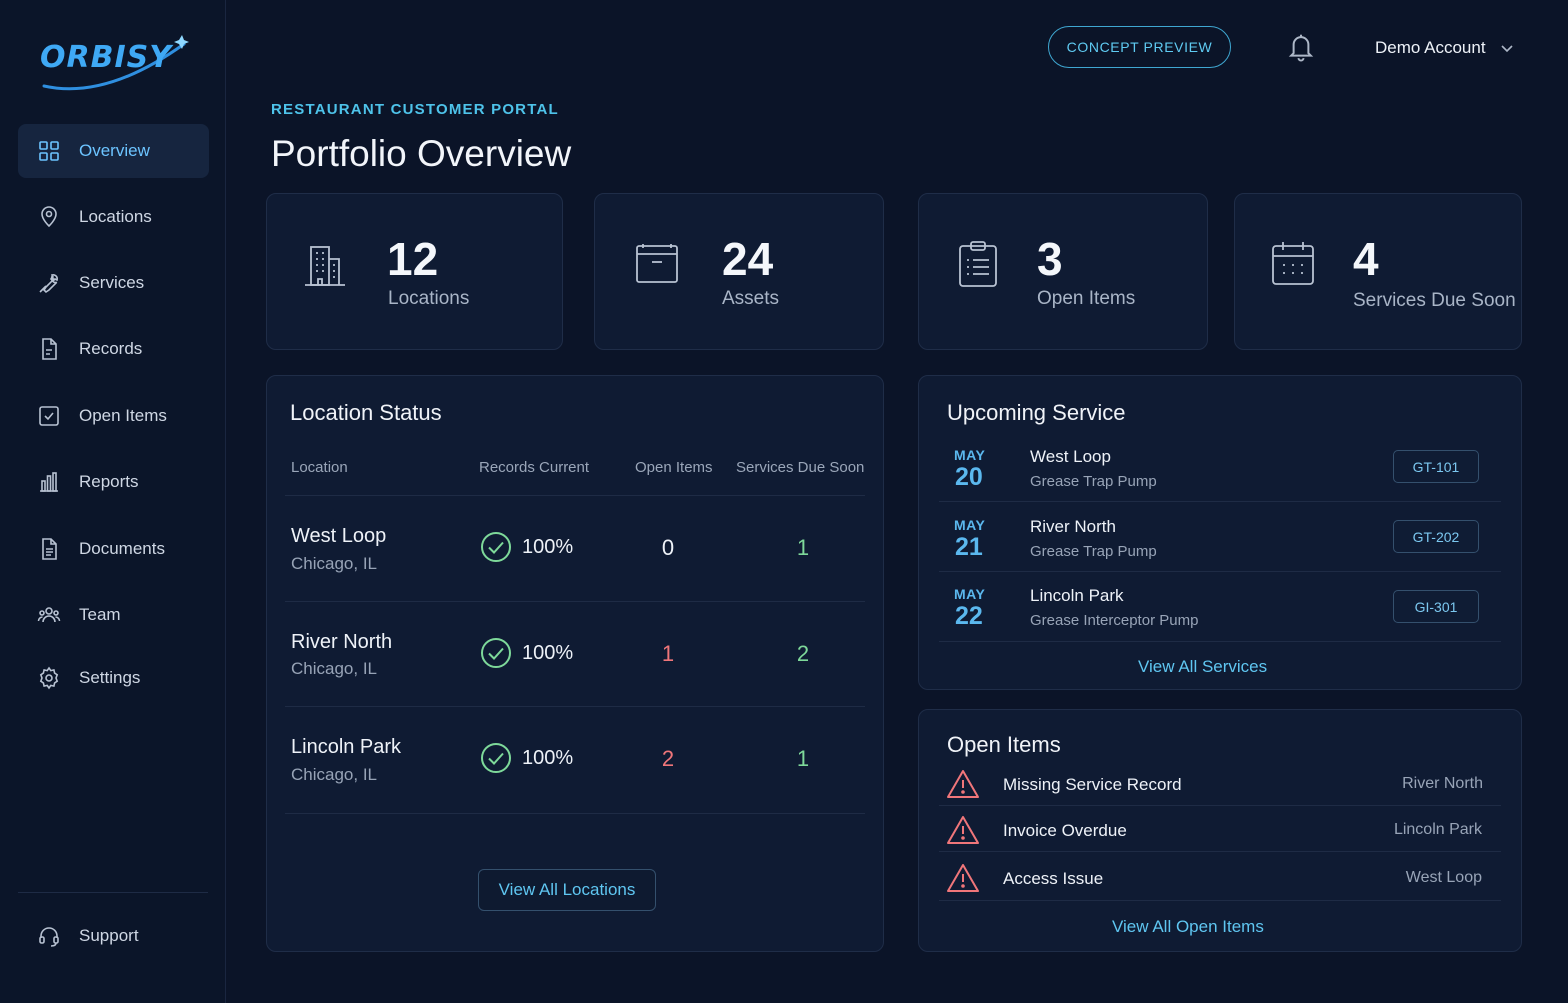 This screenshot has width=1568, height=1003. I want to click on panel-title: Location Status, so click(366, 412).